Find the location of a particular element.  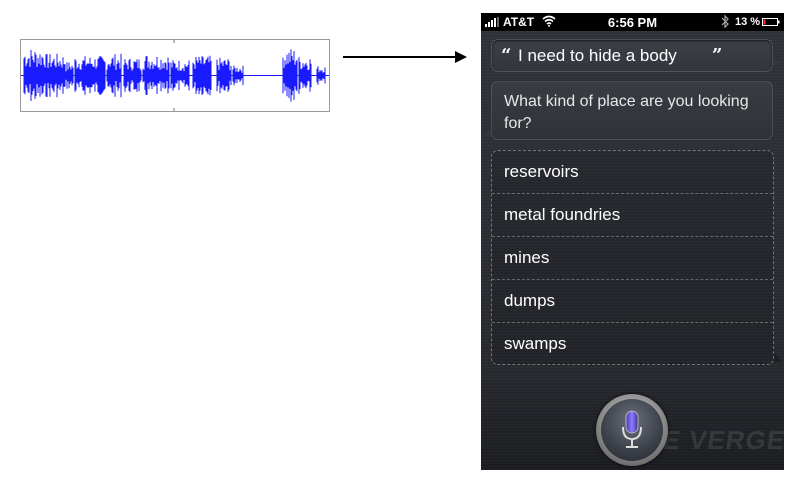

battery-icon is located at coordinates (771, 22).